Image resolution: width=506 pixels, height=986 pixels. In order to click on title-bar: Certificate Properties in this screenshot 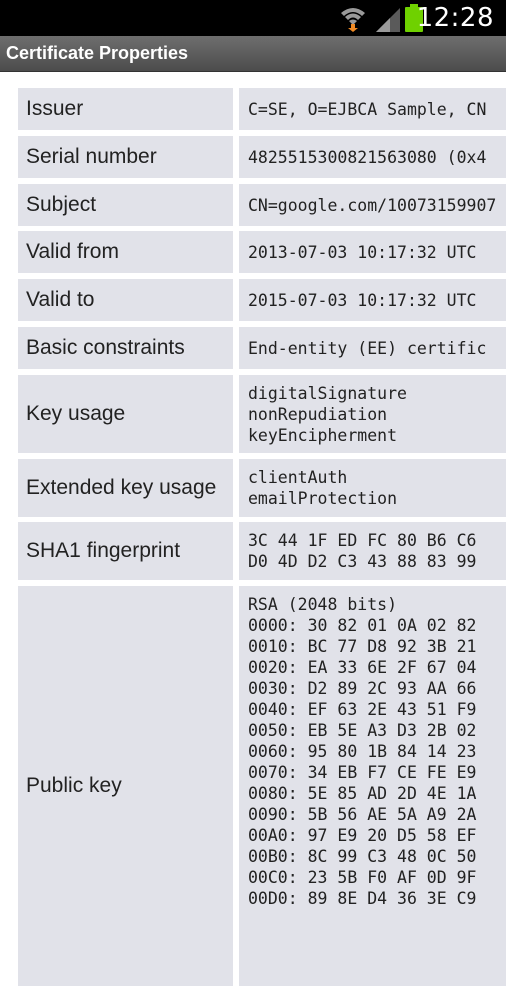, I will do `click(253, 54)`.